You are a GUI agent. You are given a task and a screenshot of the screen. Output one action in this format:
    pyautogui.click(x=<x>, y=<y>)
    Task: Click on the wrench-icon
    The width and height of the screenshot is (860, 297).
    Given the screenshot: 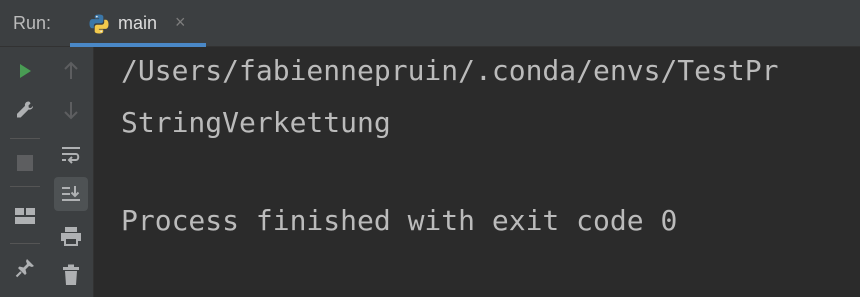 What is the action you would take?
    pyautogui.click(x=25, y=109)
    